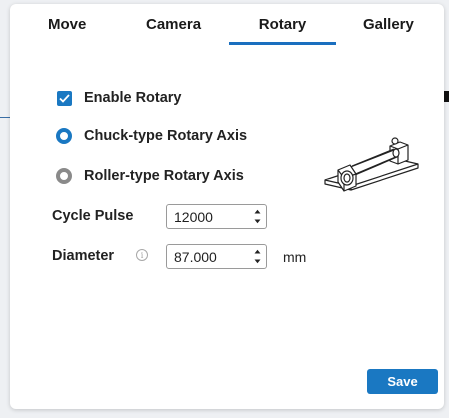 The height and width of the screenshot is (418, 449). Describe the element at coordinates (173, 31) in the screenshot. I see `tab-camera: Camera` at that location.